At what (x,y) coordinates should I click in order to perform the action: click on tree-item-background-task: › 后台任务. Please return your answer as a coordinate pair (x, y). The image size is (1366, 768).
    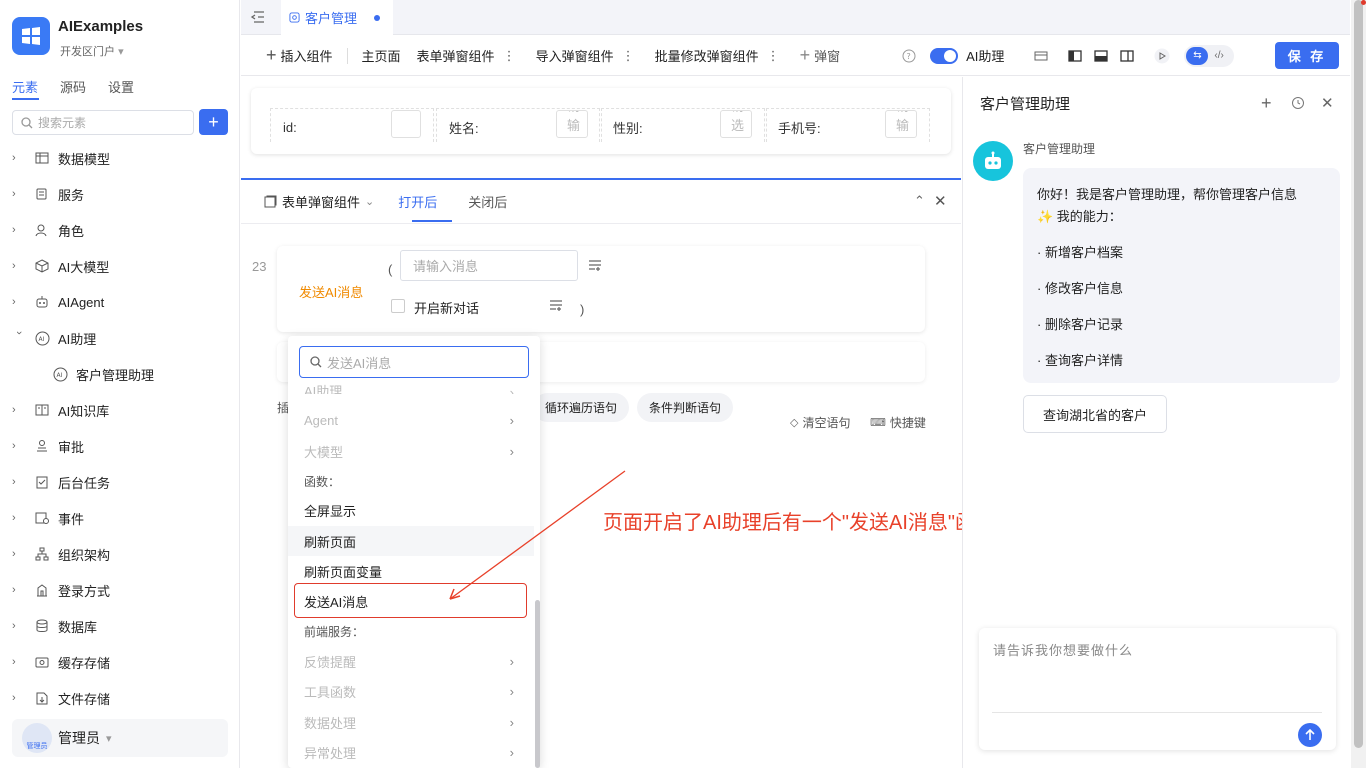
    Looking at the image, I should click on (120, 482).